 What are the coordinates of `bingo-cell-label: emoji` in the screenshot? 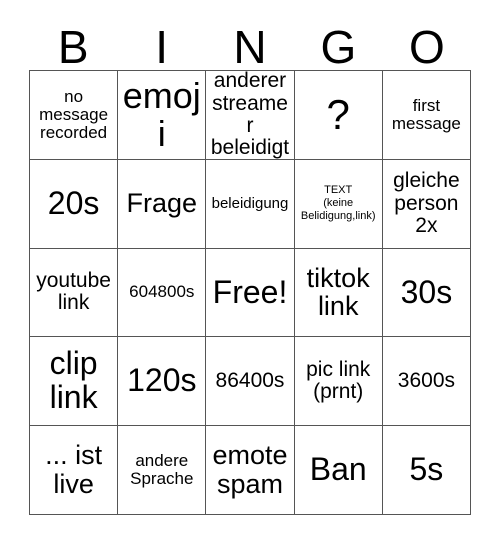 It's located at (161, 114).